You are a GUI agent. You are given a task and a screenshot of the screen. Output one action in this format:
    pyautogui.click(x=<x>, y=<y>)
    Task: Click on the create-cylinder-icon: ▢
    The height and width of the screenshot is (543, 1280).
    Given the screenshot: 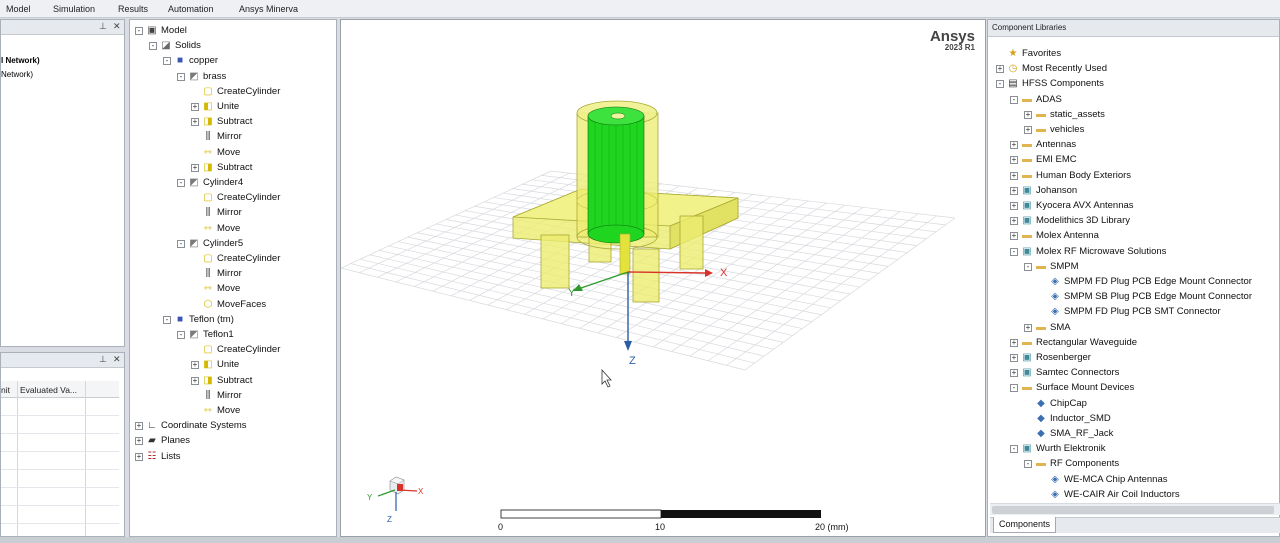 What is the action you would take?
    pyautogui.click(x=208, y=350)
    